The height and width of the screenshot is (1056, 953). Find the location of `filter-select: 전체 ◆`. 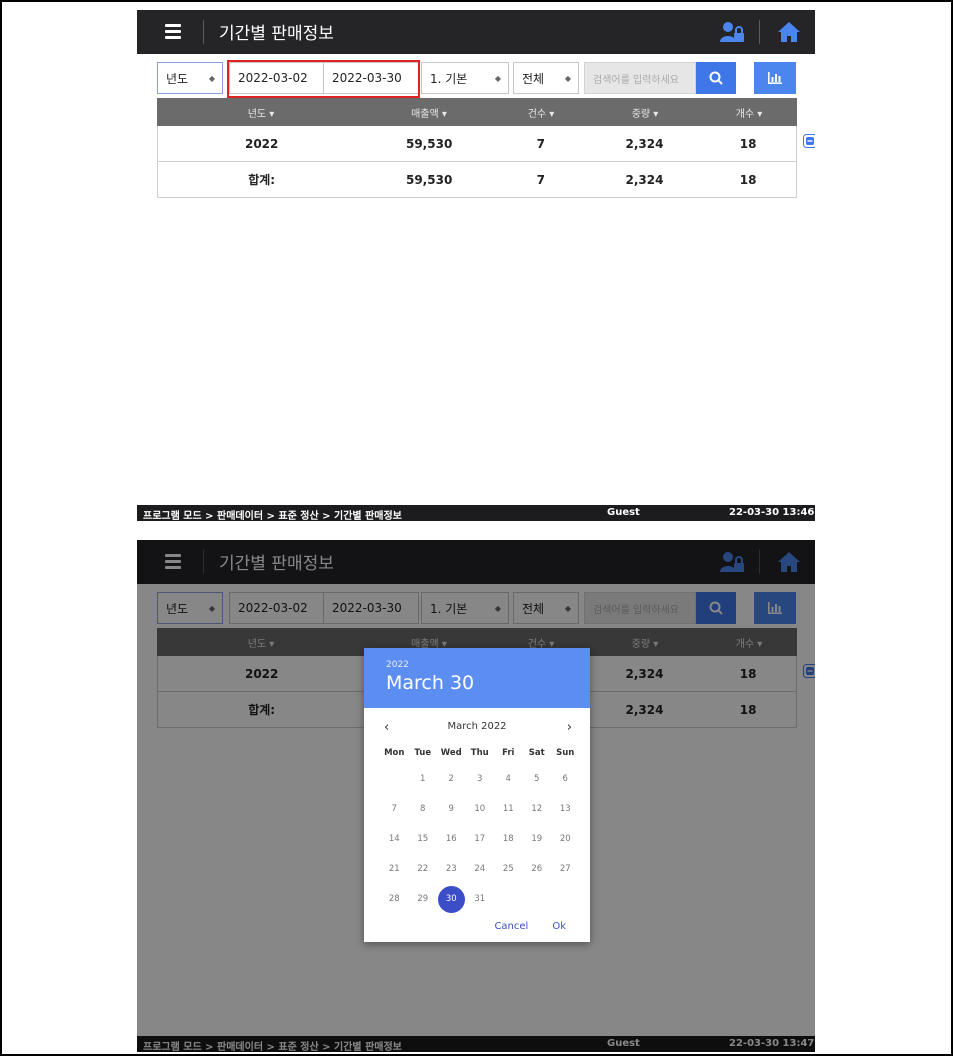

filter-select: 전체 ◆ is located at coordinates (546, 78).